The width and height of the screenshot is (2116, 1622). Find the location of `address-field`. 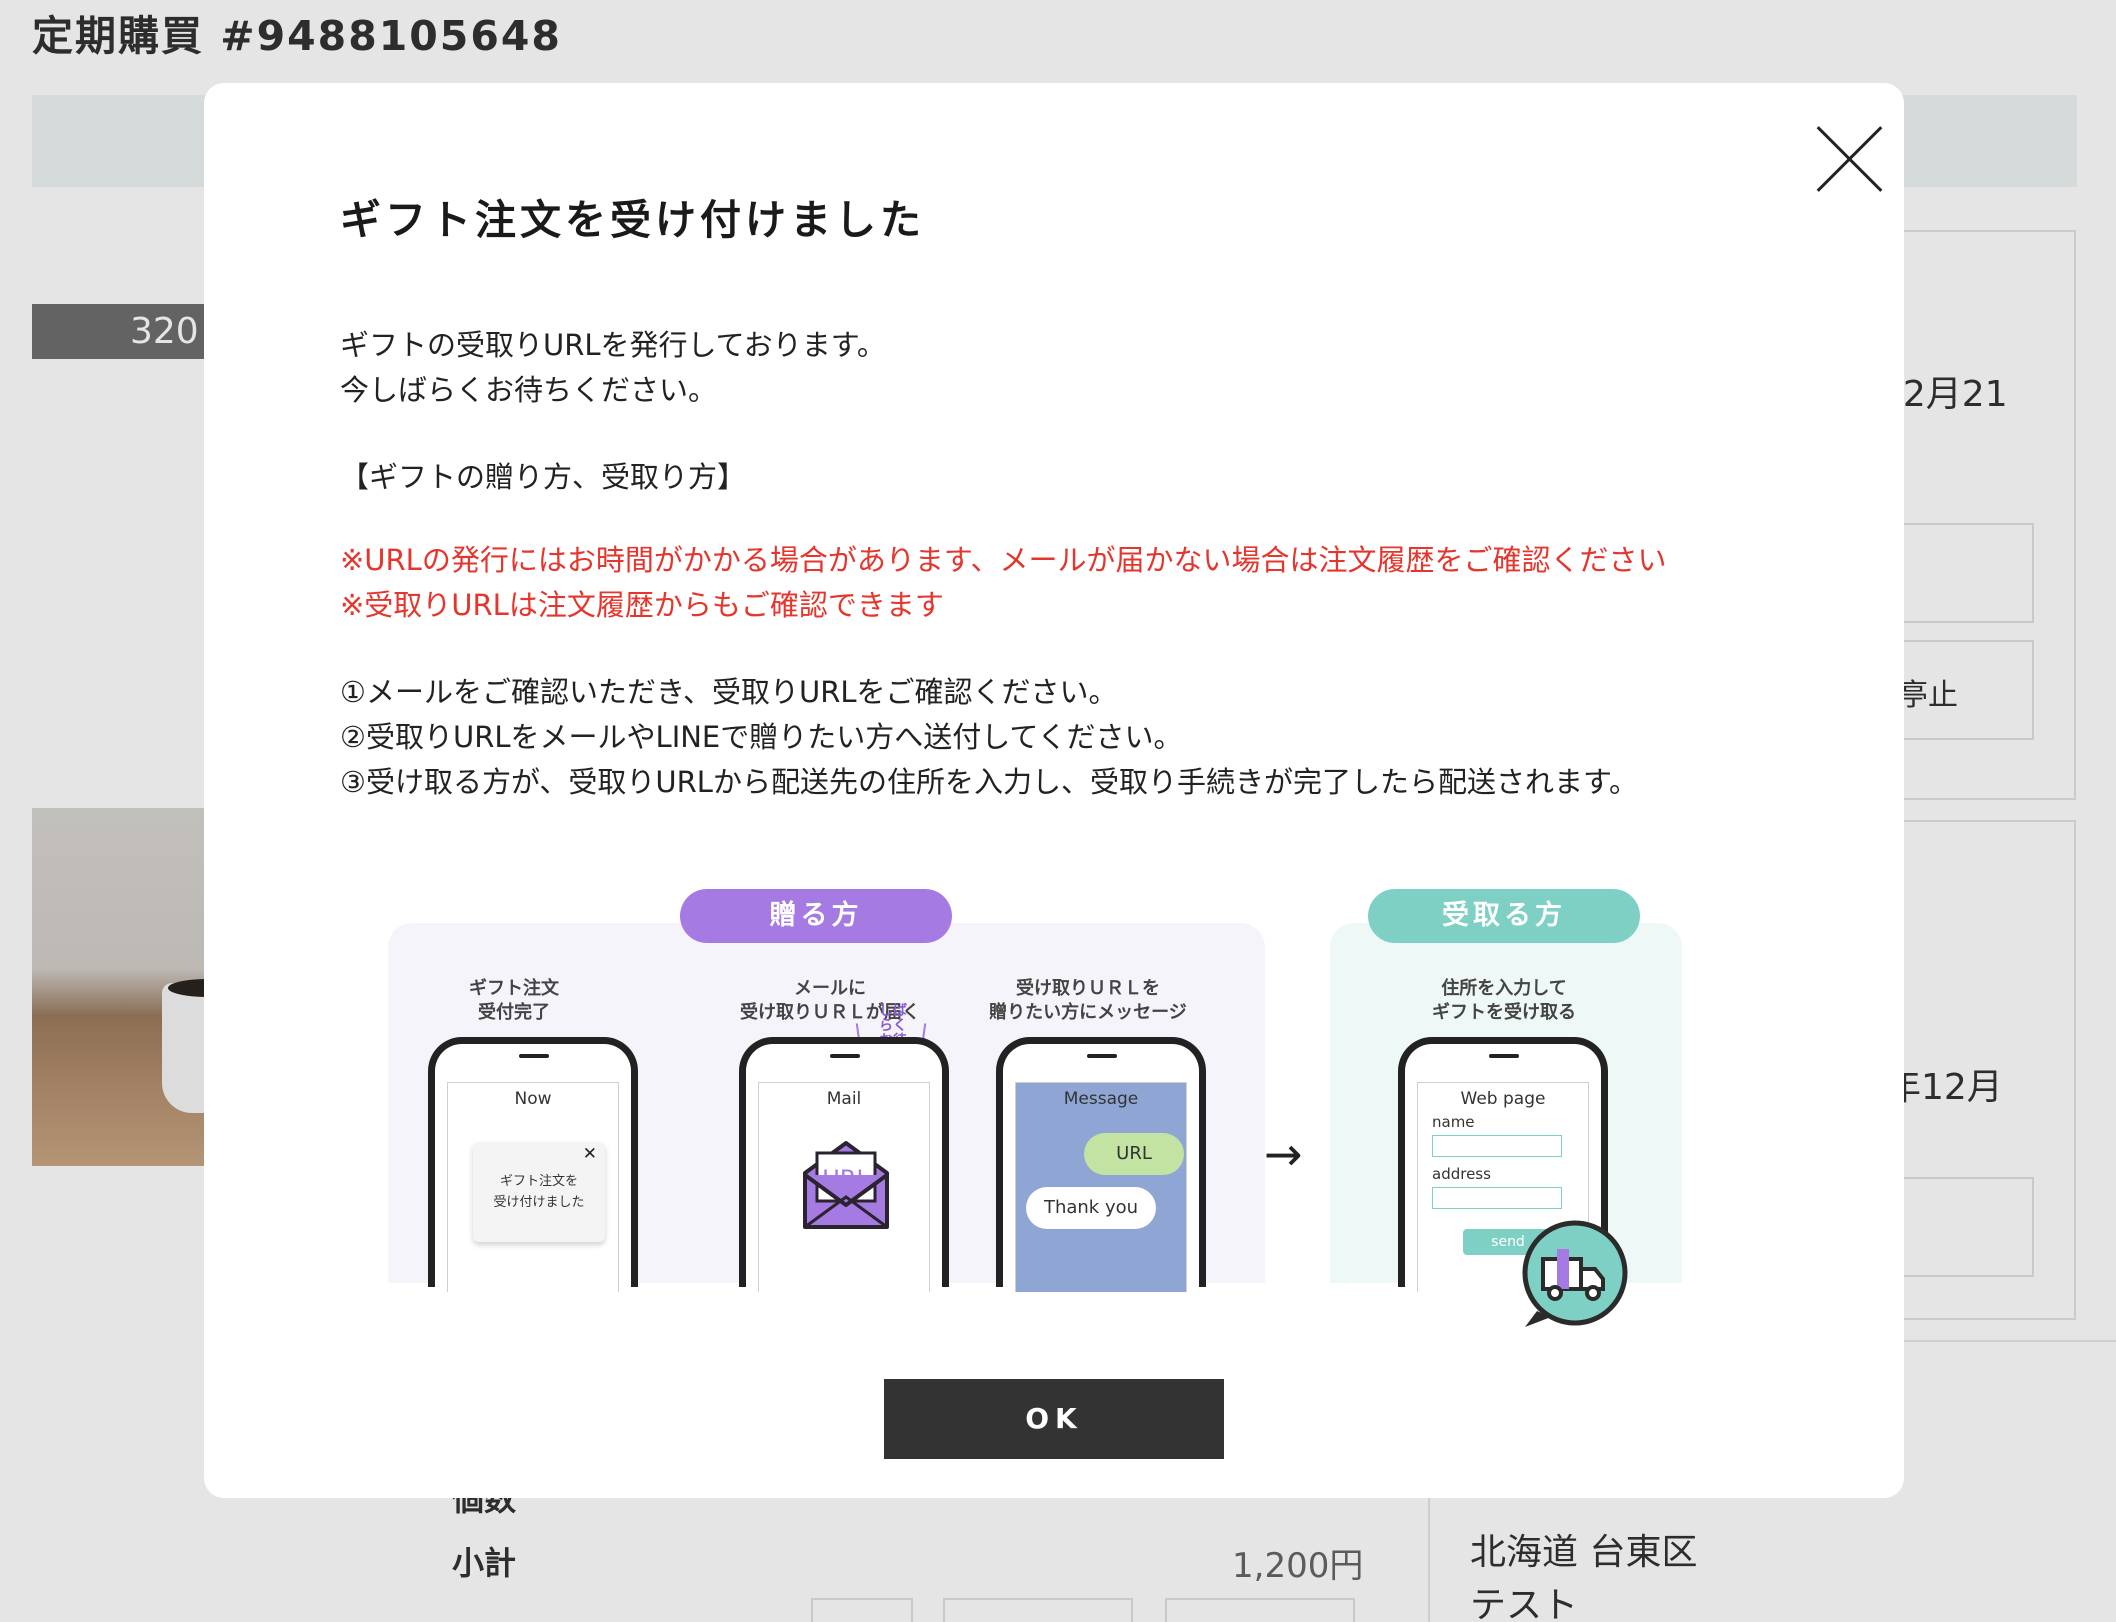

address-field is located at coordinates (1497, 1198).